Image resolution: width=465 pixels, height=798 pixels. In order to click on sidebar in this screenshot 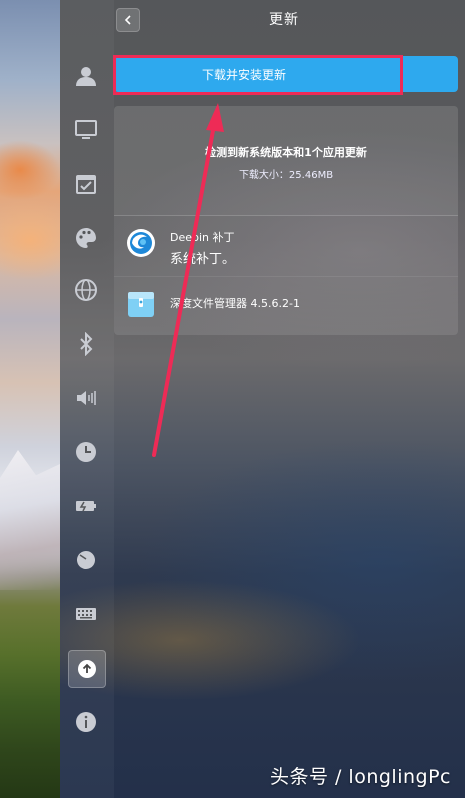, I will do `click(87, 399)`.